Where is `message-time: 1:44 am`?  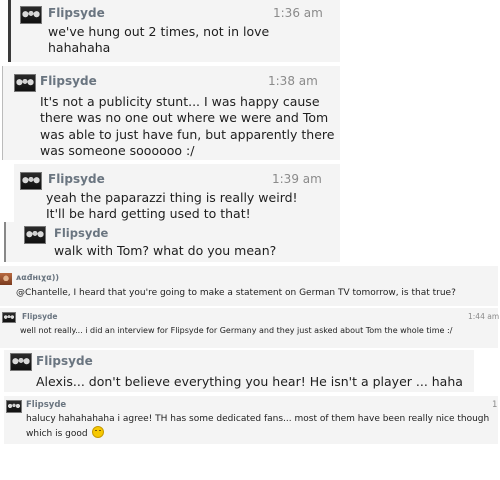
message-time: 1:44 am is located at coordinates (484, 316).